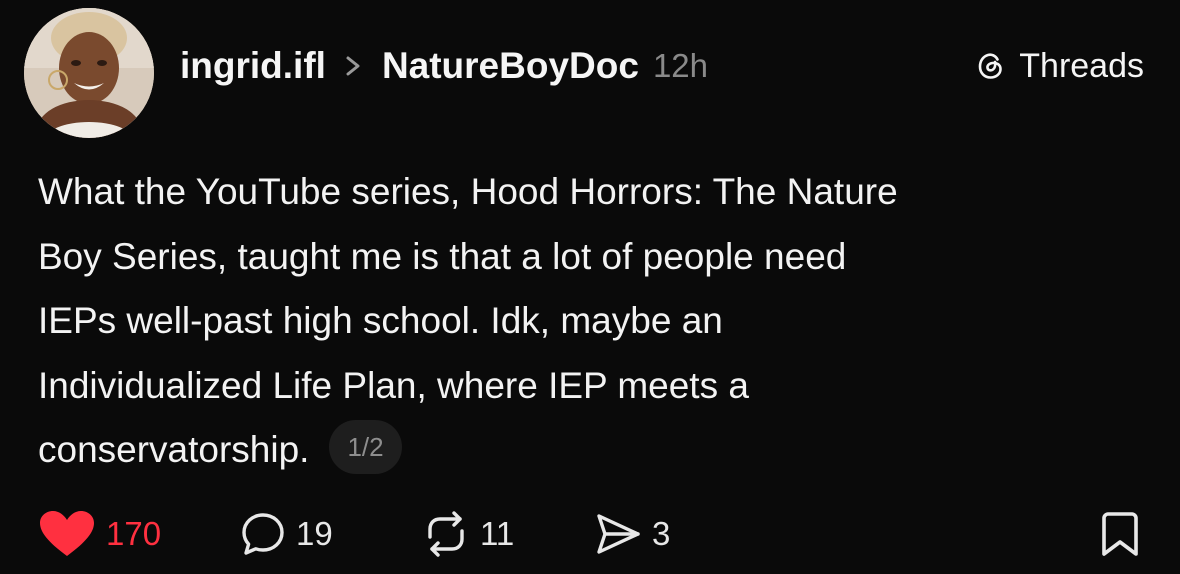  I want to click on threads-brand-label: Threads, so click(1081, 65).